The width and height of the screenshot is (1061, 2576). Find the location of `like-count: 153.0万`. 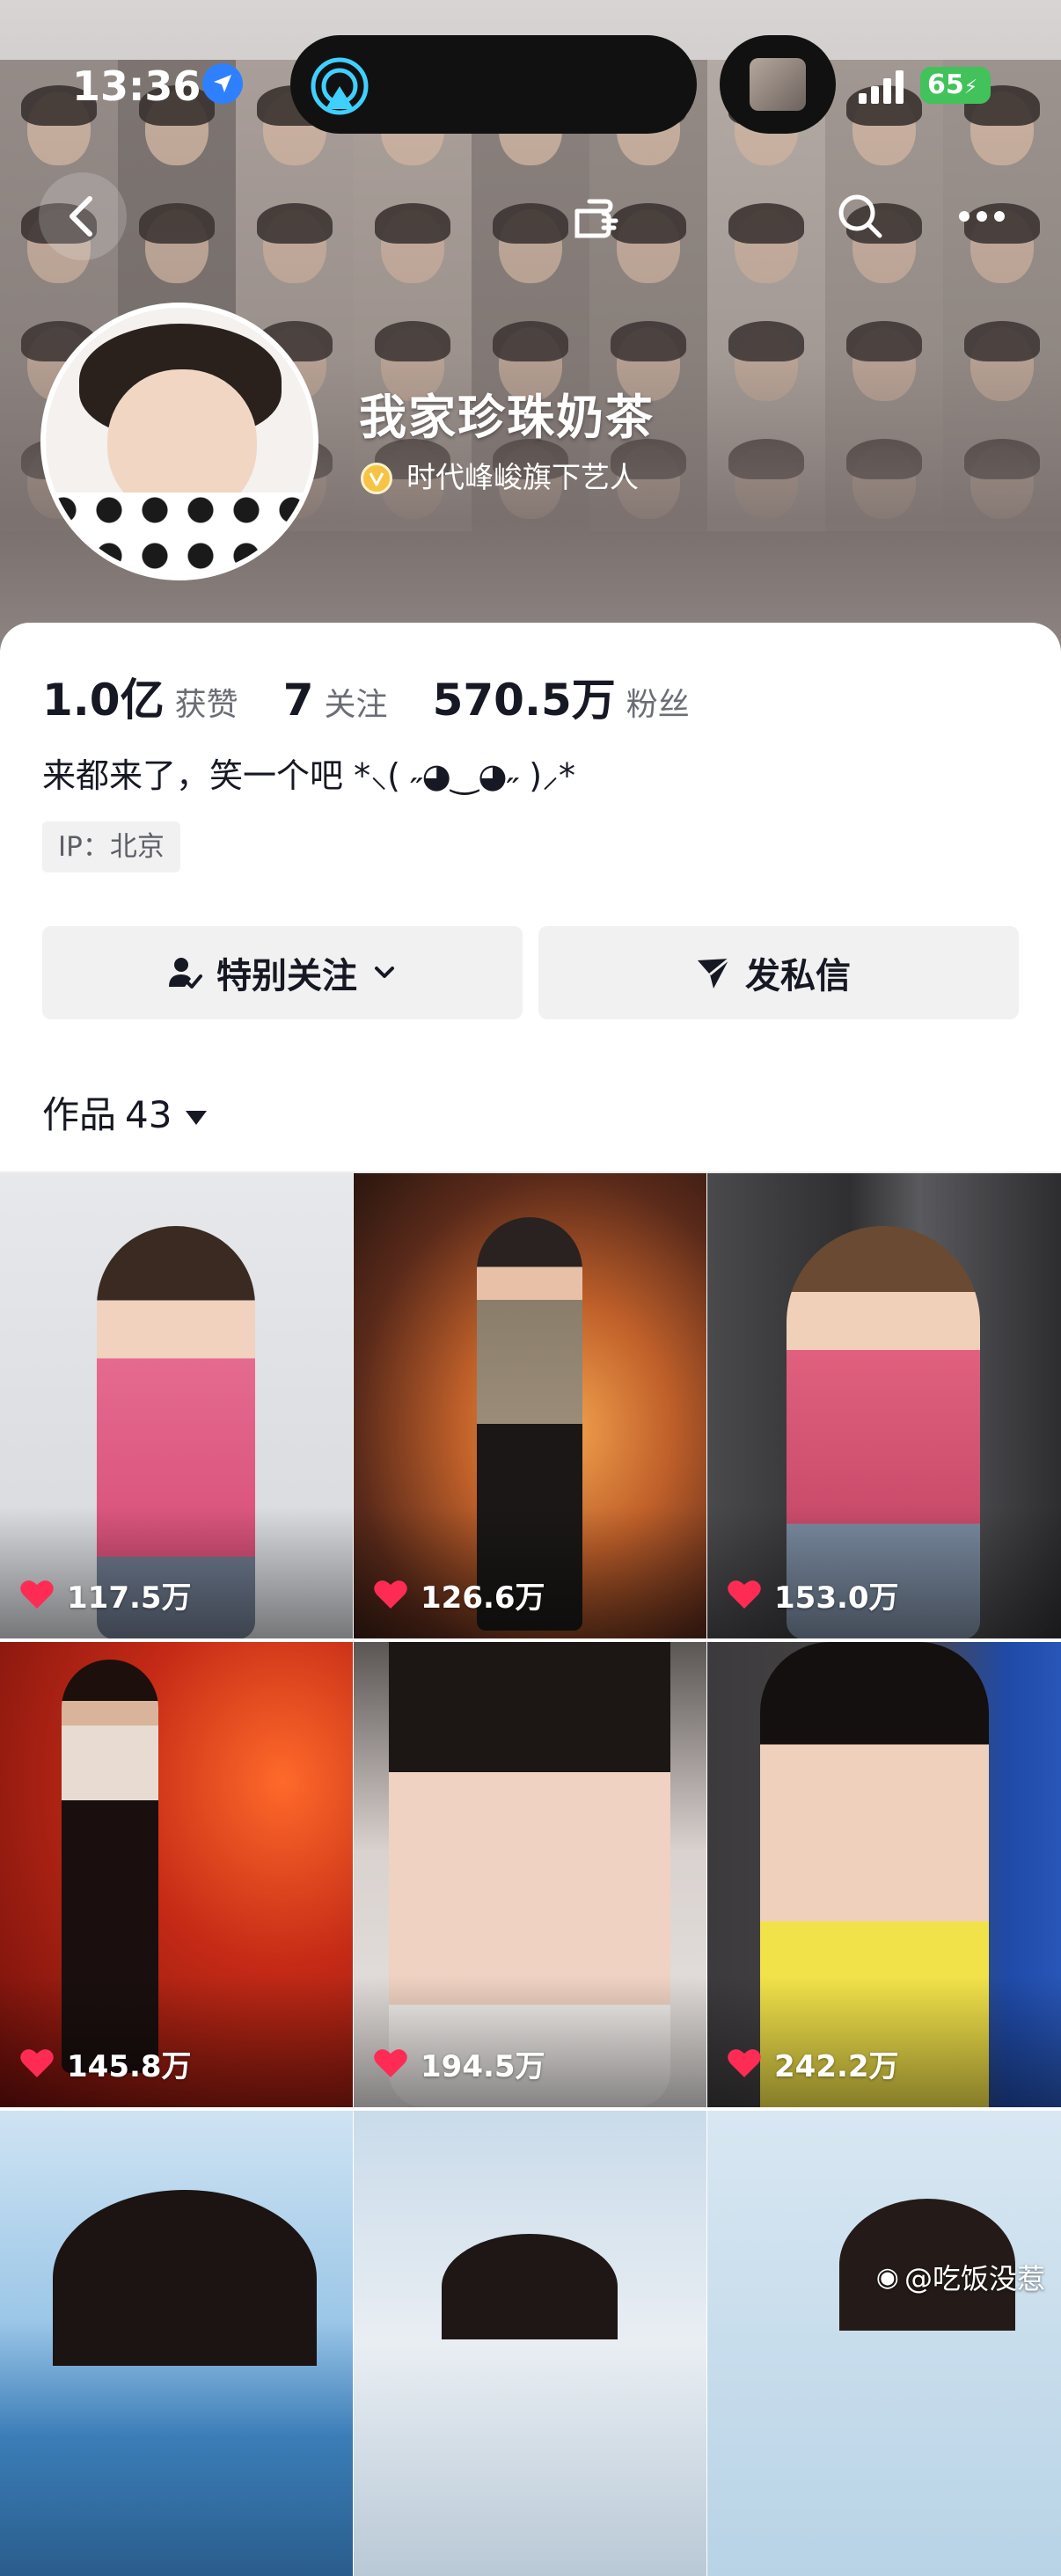

like-count: 153.0万 is located at coordinates (813, 1594).